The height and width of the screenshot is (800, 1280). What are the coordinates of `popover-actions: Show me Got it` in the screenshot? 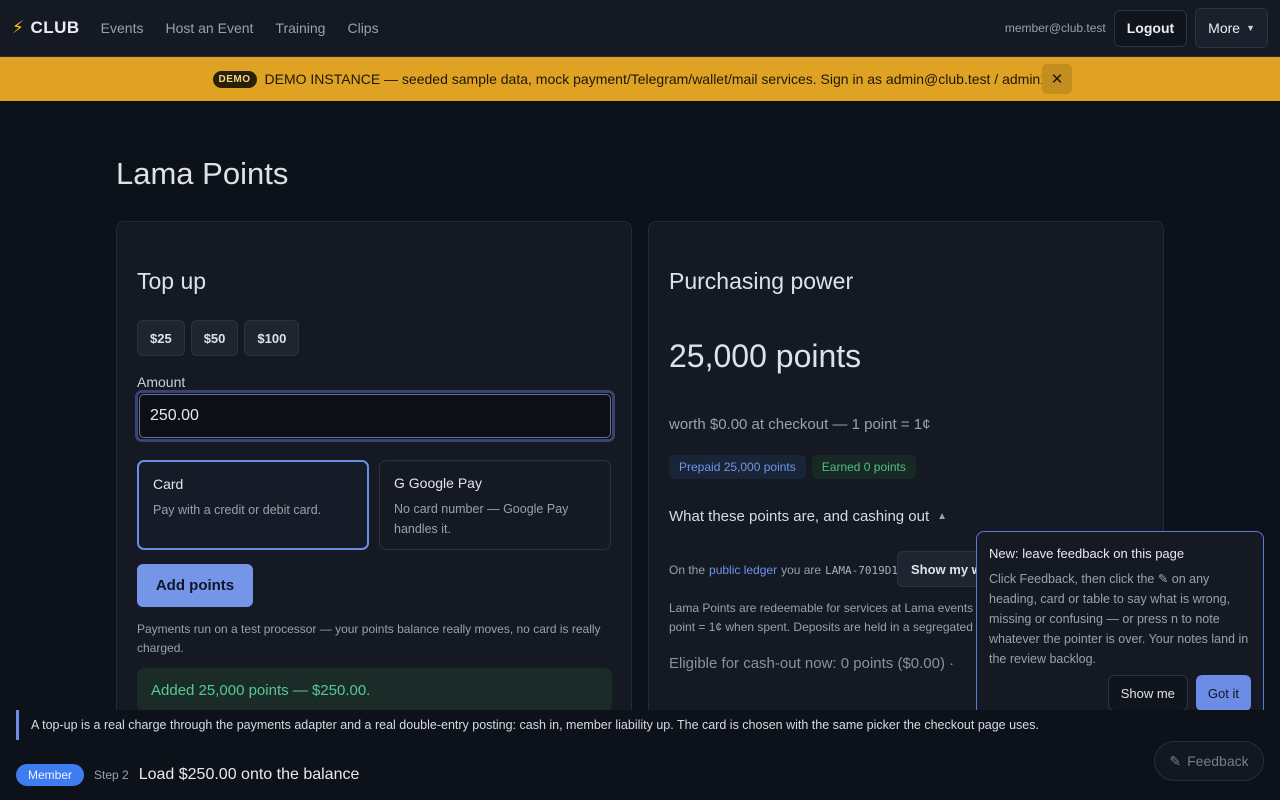 It's located at (1179, 693).